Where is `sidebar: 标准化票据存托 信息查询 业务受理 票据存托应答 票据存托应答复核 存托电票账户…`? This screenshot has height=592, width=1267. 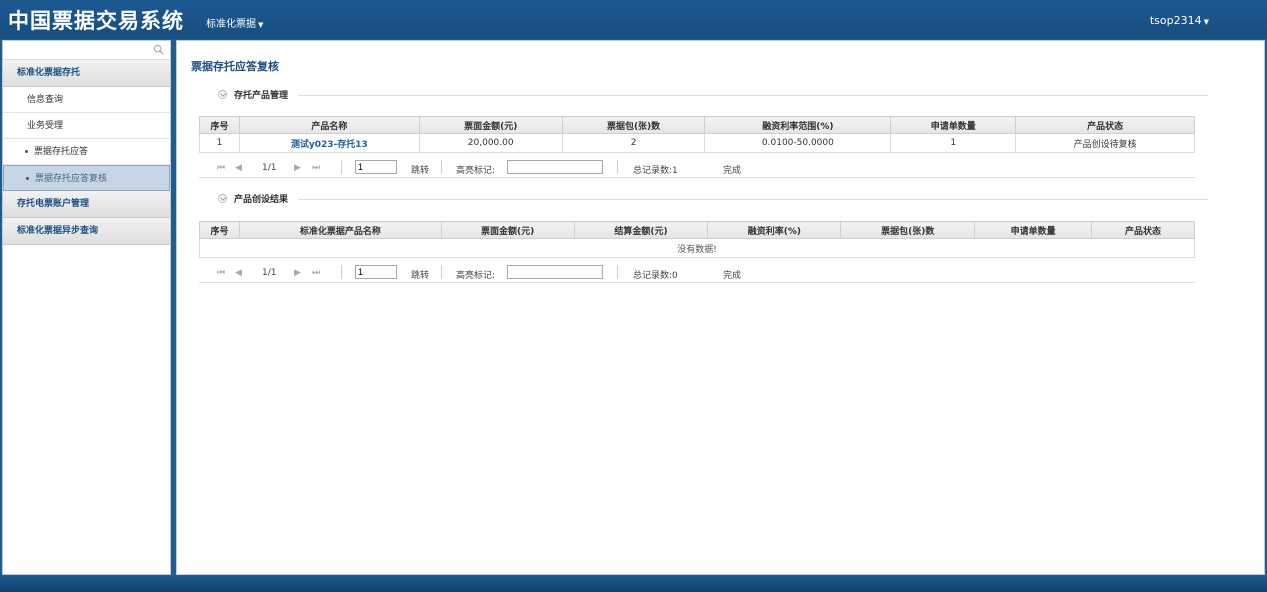
sidebar: 标准化票据存托 信息查询 业务受理 票据存托应答 票据存托应答复核 存托电票账户… is located at coordinates (86, 307).